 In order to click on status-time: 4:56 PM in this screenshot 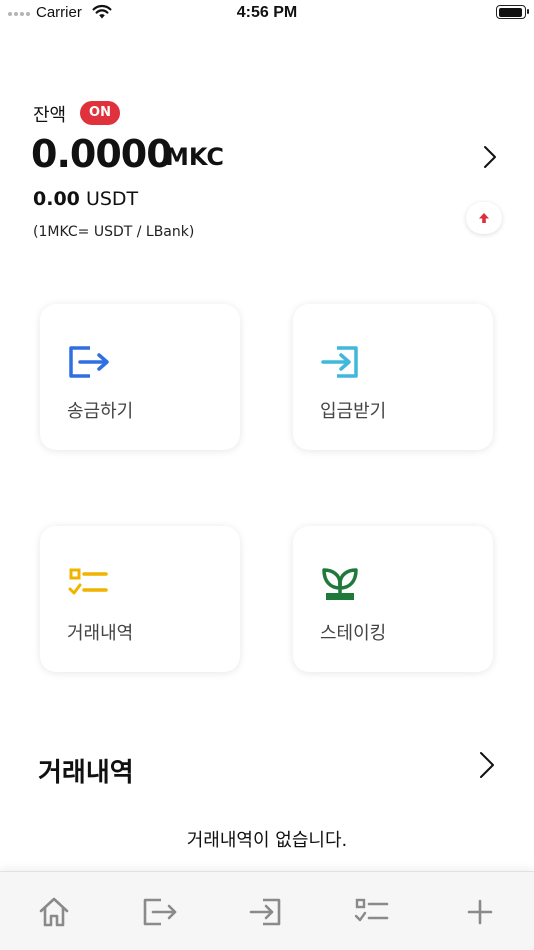, I will do `click(267, 12)`.